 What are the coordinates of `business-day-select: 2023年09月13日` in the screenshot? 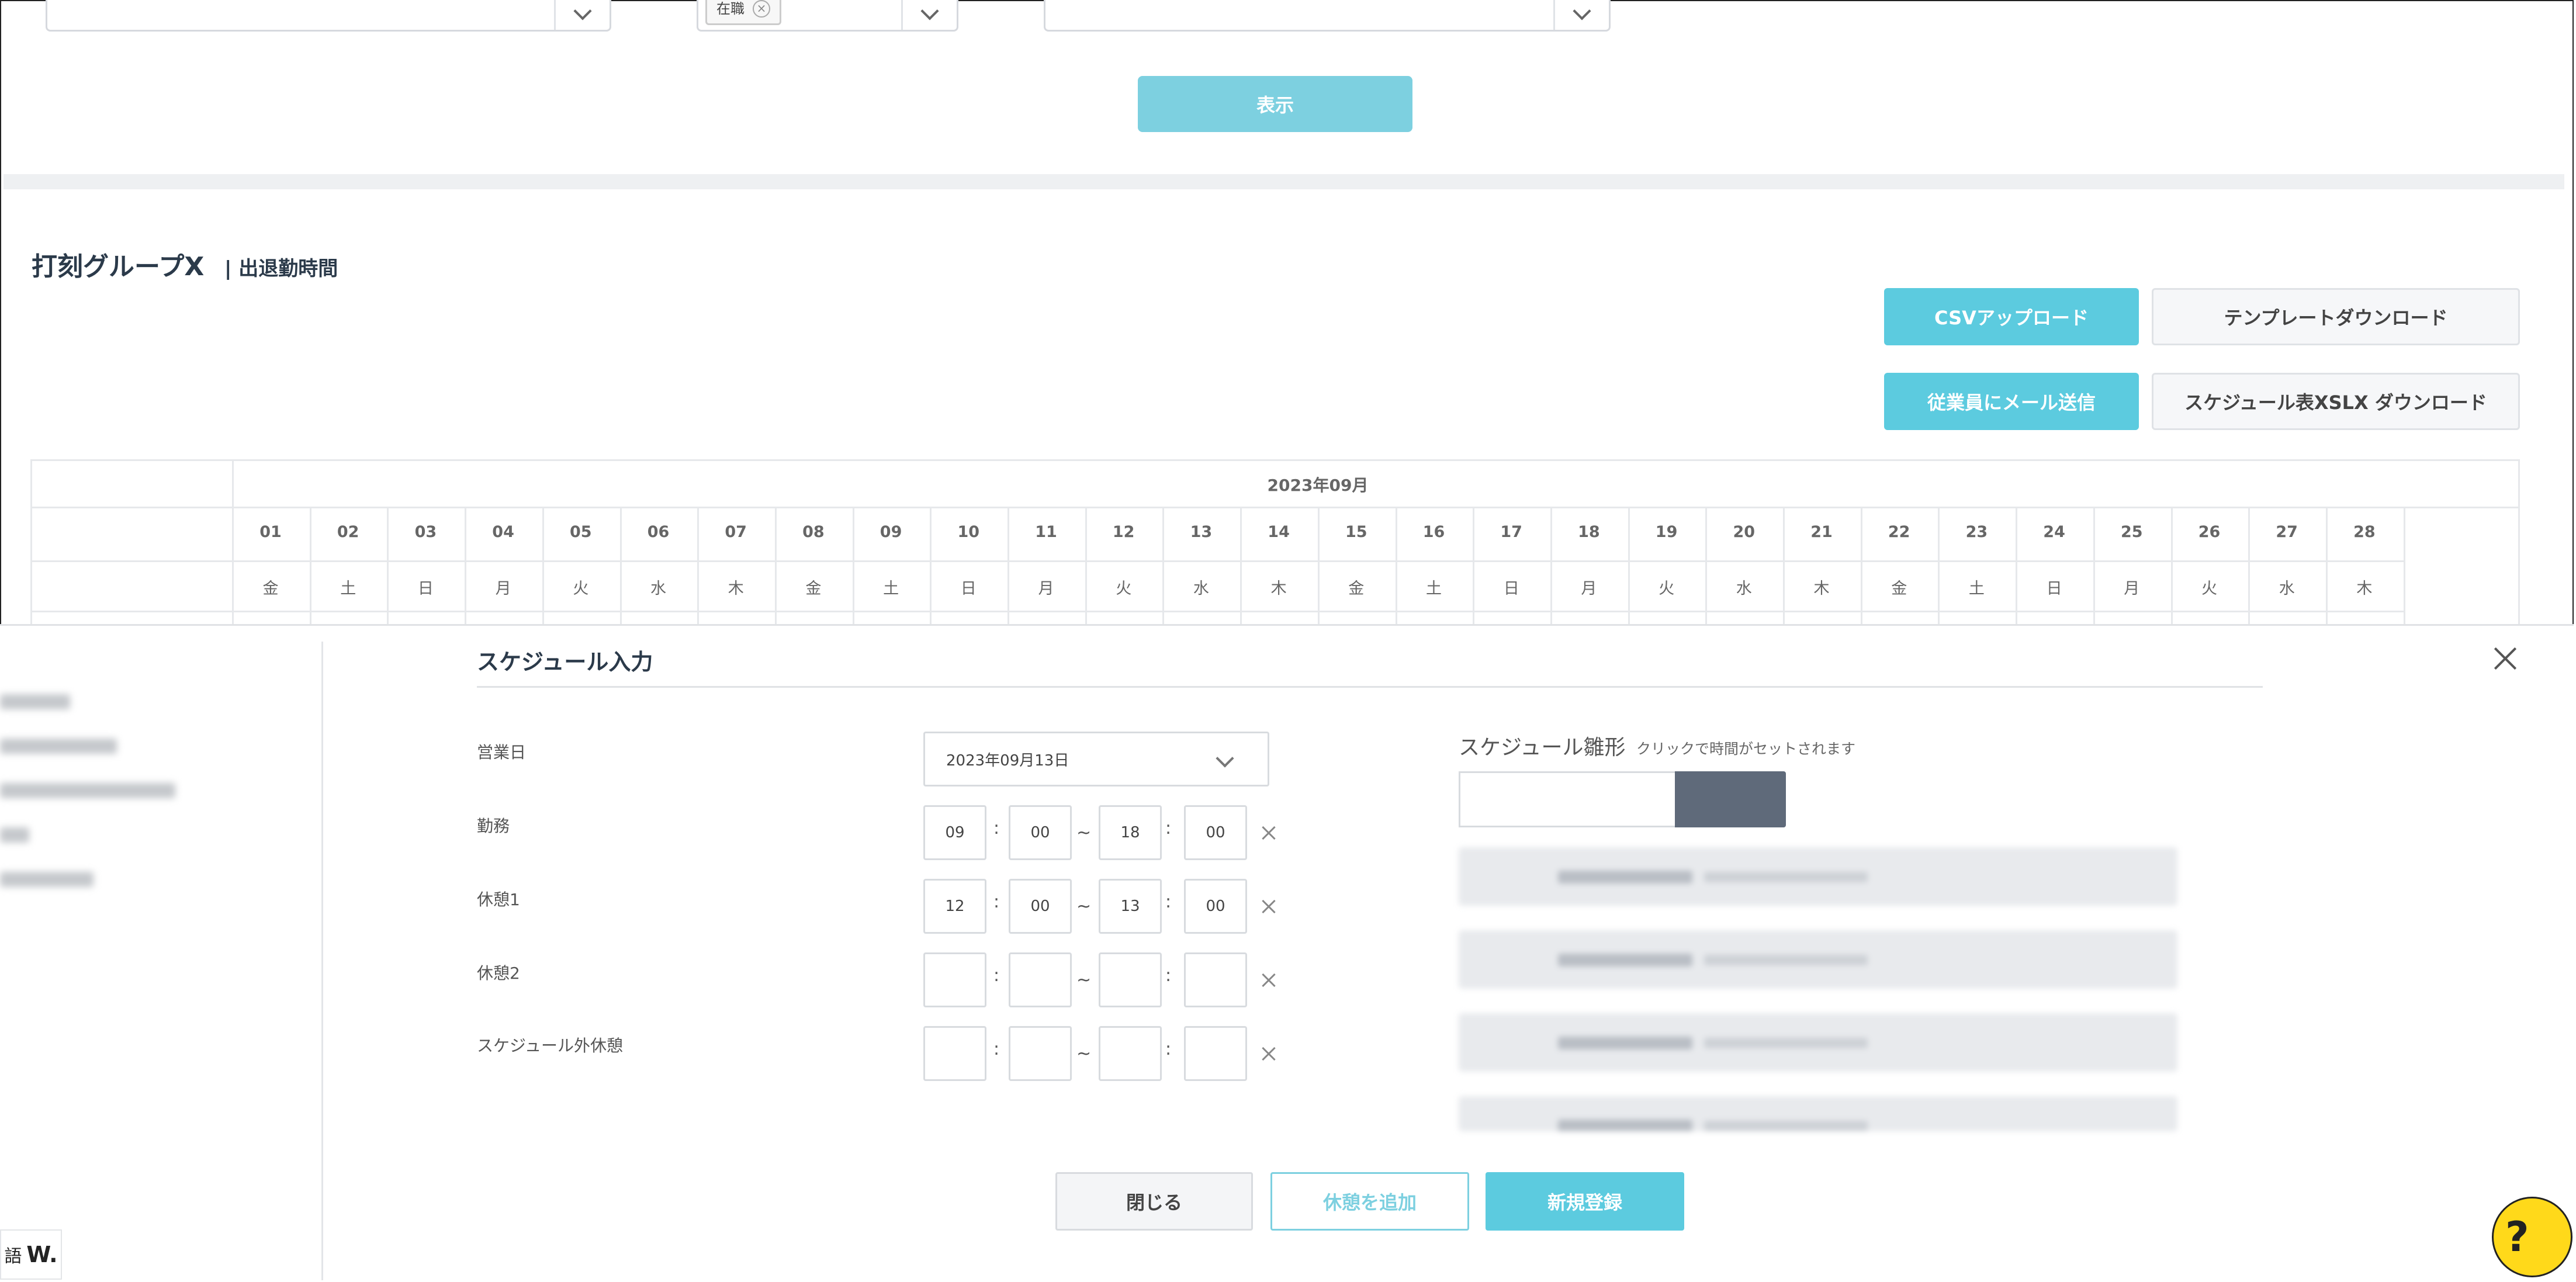 It's located at (1096, 759).